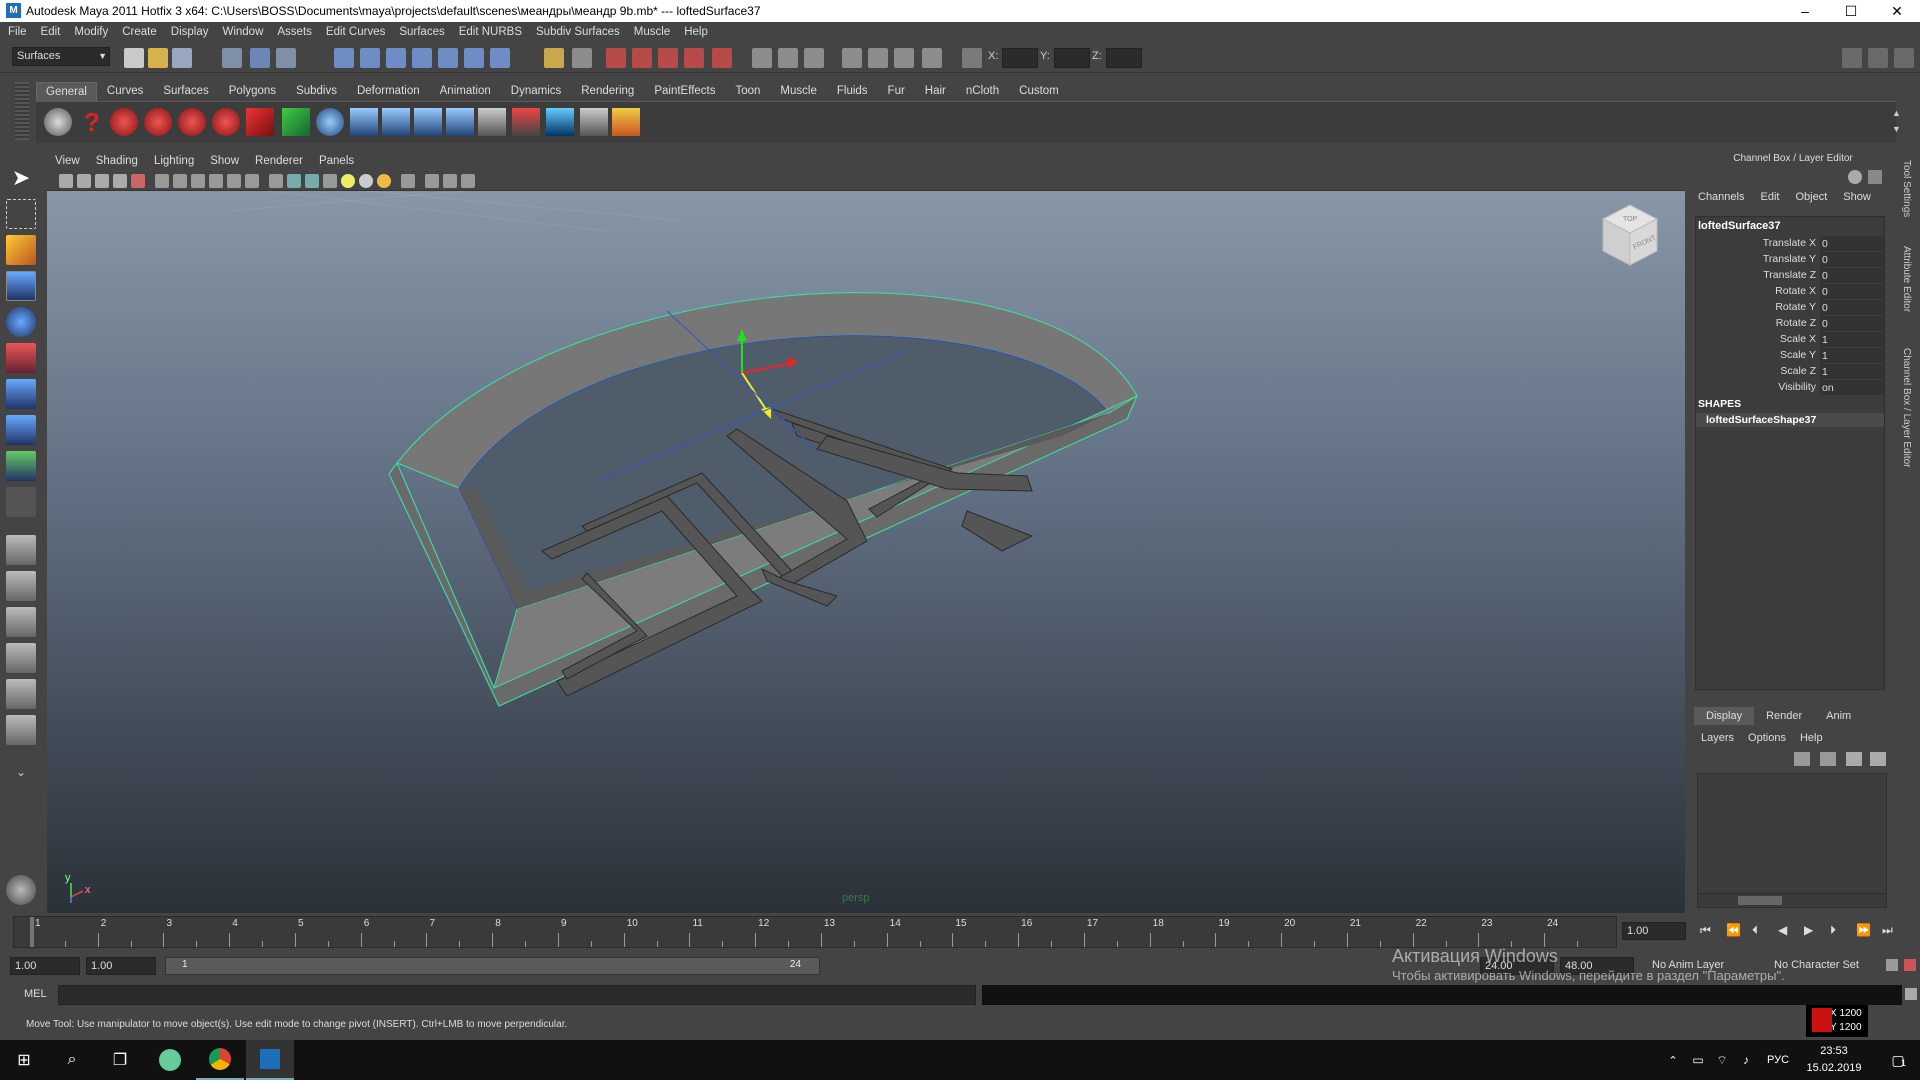 This screenshot has width=1920, height=1080. Describe the element at coordinates (260, 122) in the screenshot. I see `paint-fx-icon` at that location.